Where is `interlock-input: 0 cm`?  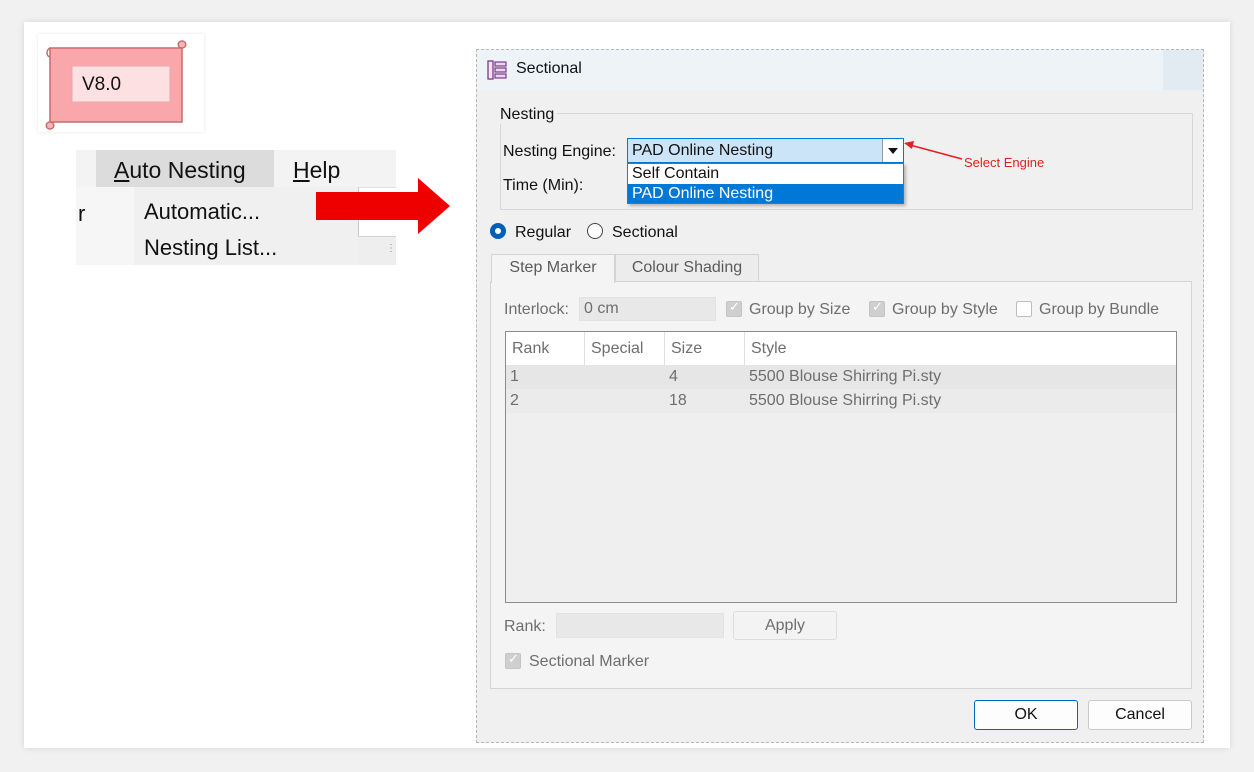 interlock-input: 0 cm is located at coordinates (647, 309).